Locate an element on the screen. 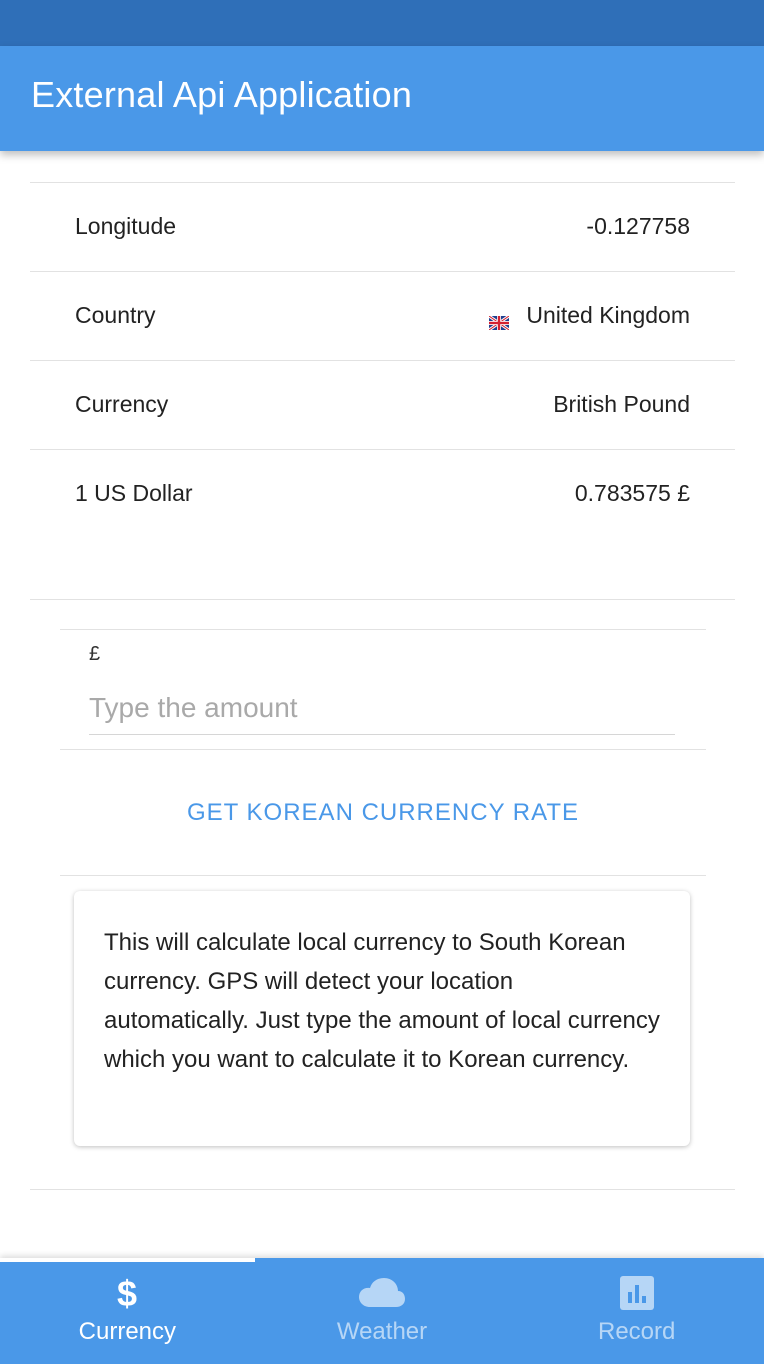 The height and width of the screenshot is (1364, 764). longitude-value: -0.127758 is located at coordinates (638, 226).